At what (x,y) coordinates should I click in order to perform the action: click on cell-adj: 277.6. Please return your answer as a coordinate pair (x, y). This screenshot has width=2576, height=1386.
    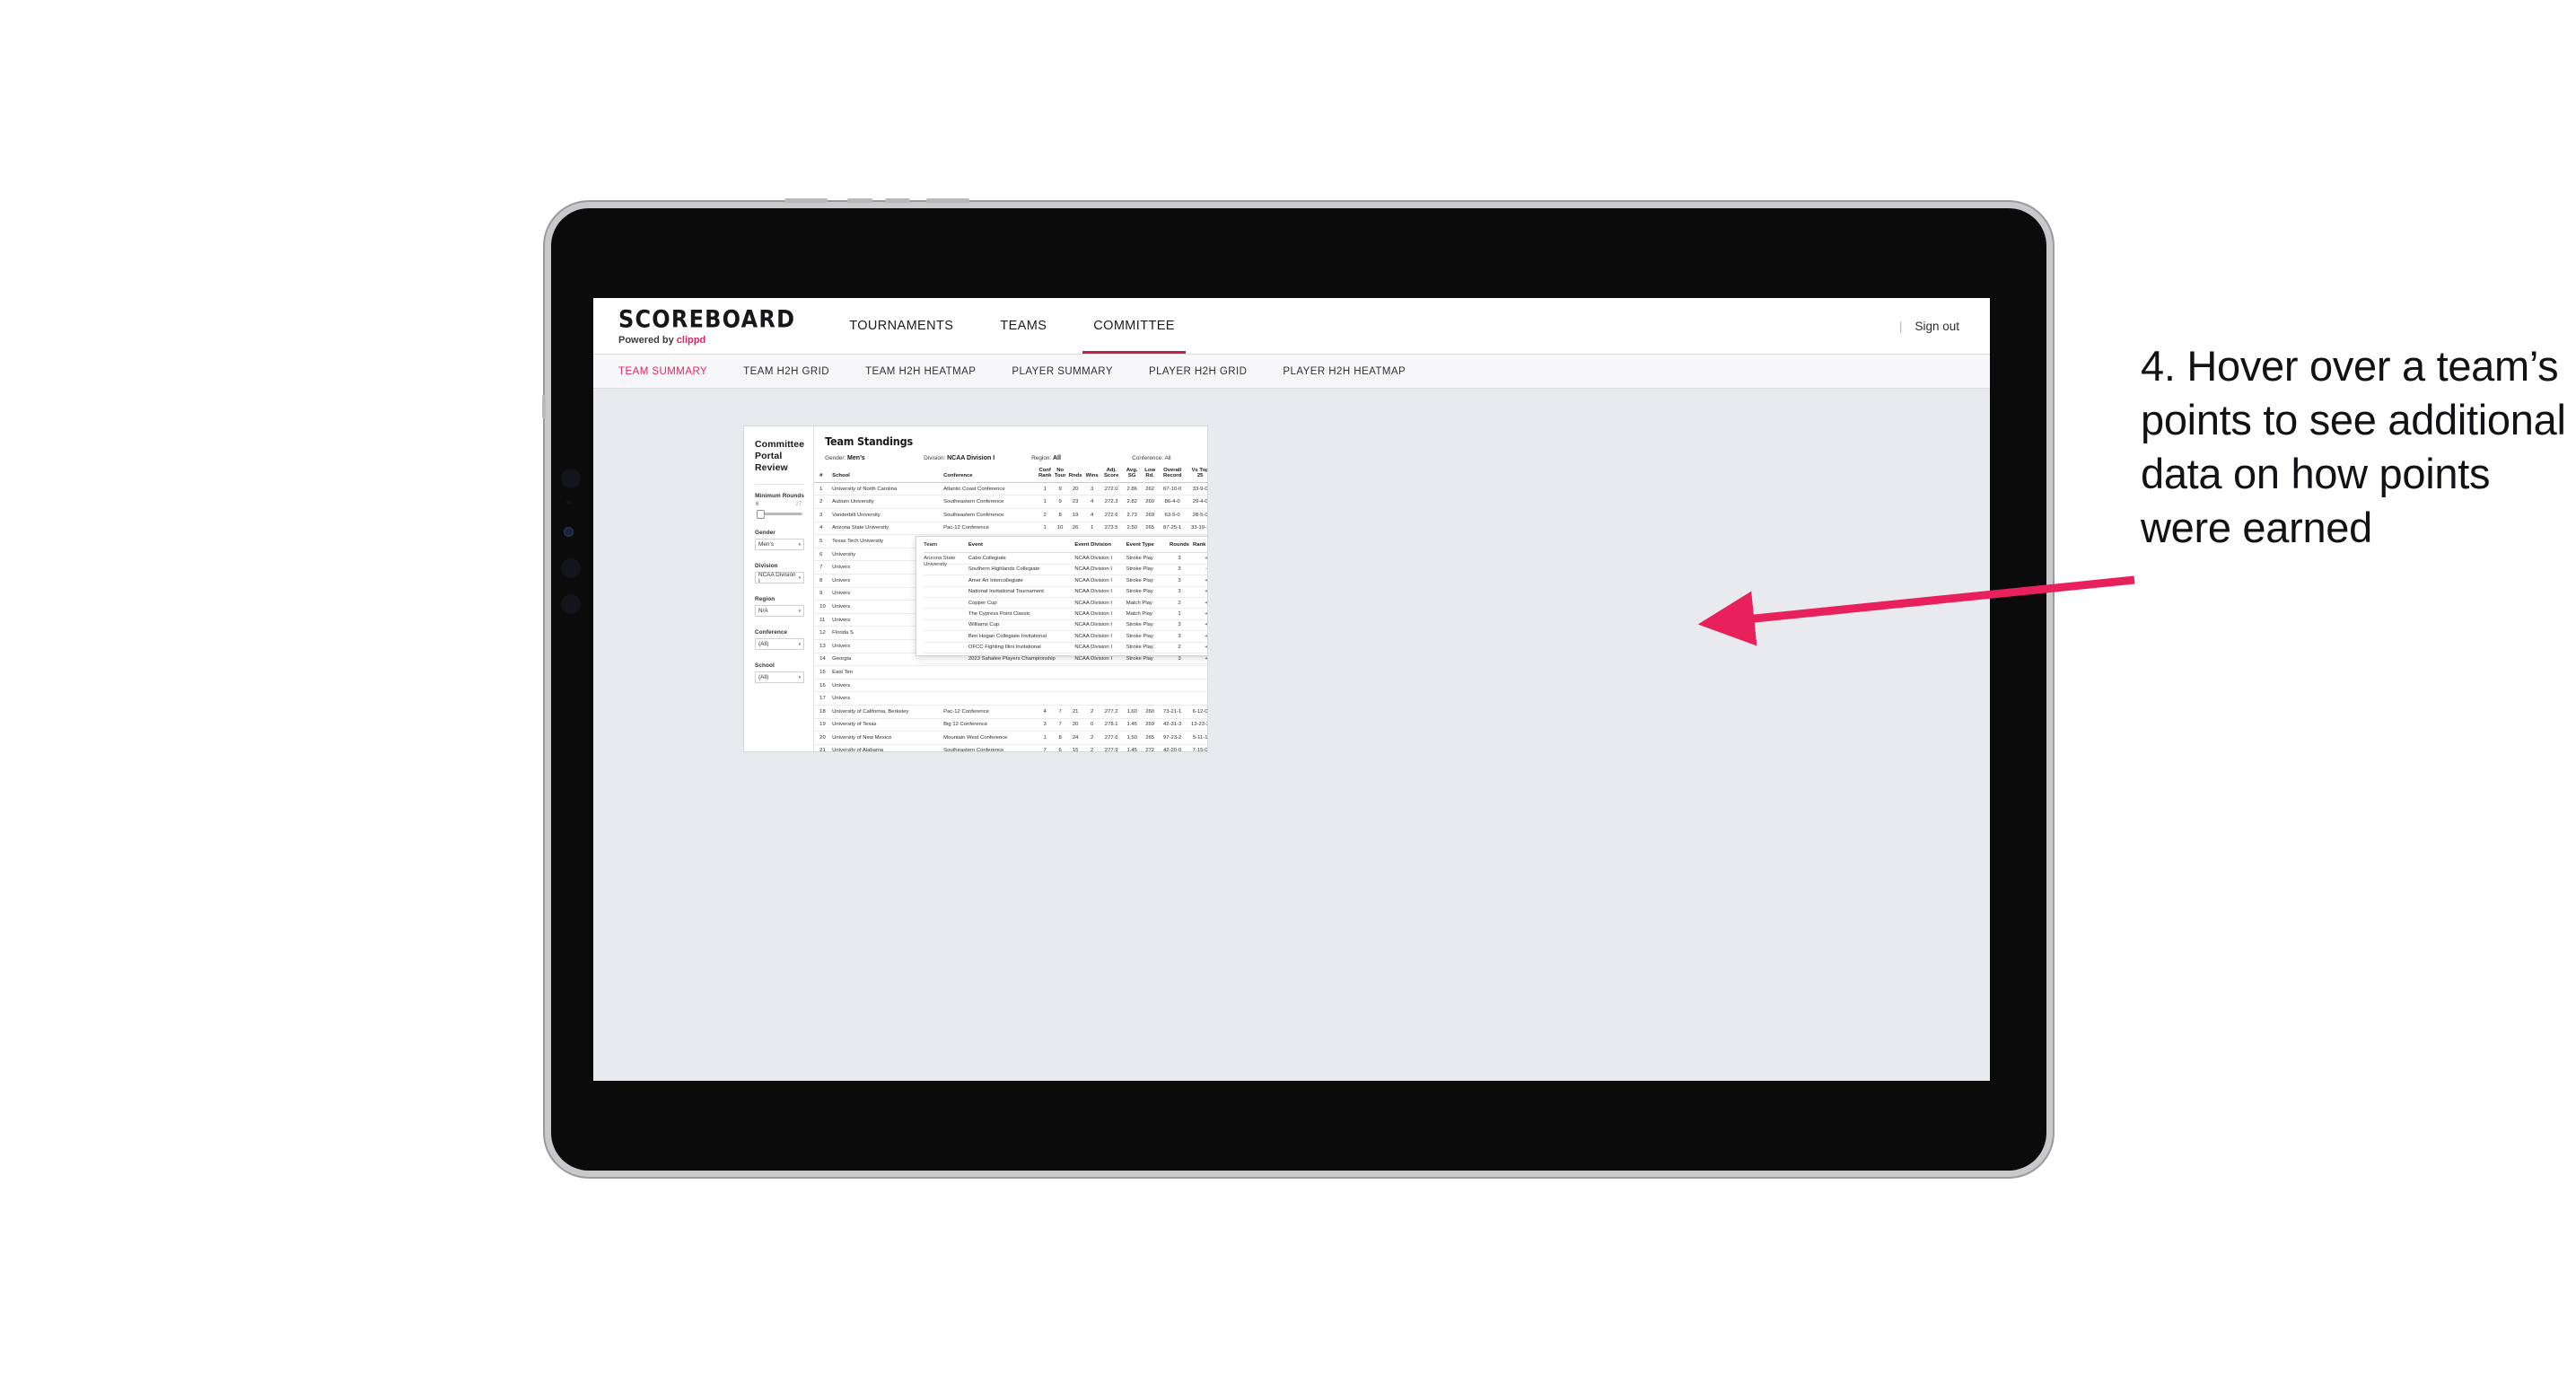
    Looking at the image, I should click on (1111, 738).